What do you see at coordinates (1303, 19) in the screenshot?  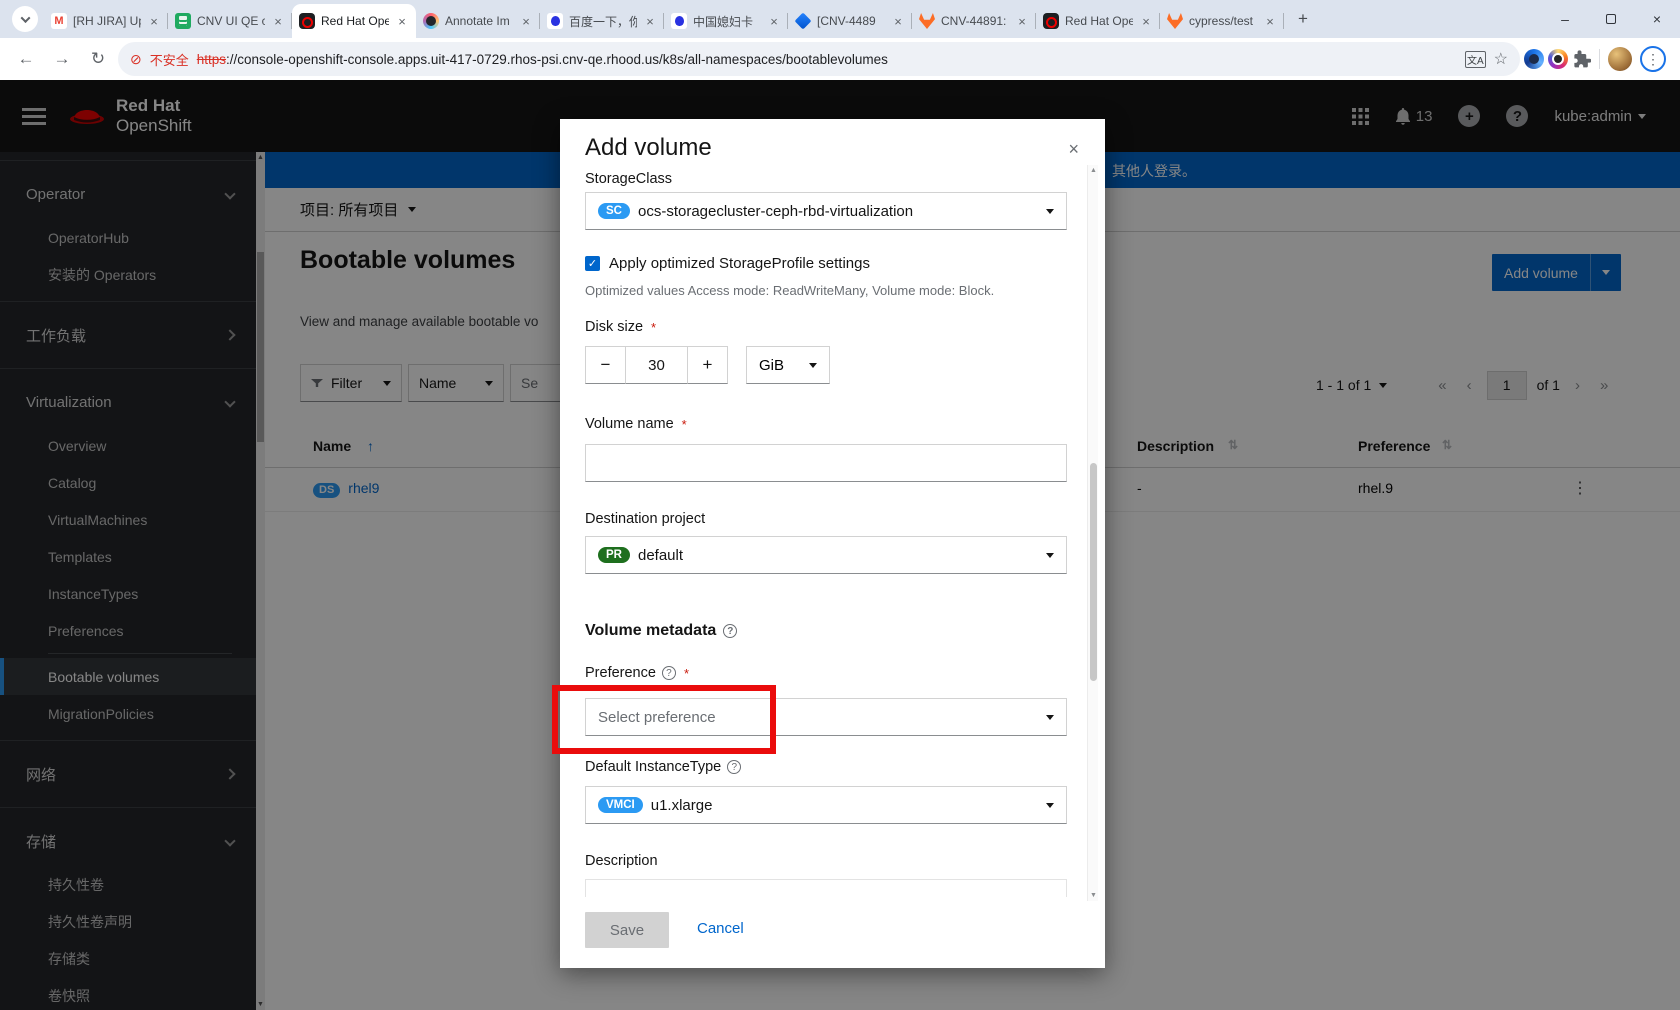 I see `new-tab-button: +` at bounding box center [1303, 19].